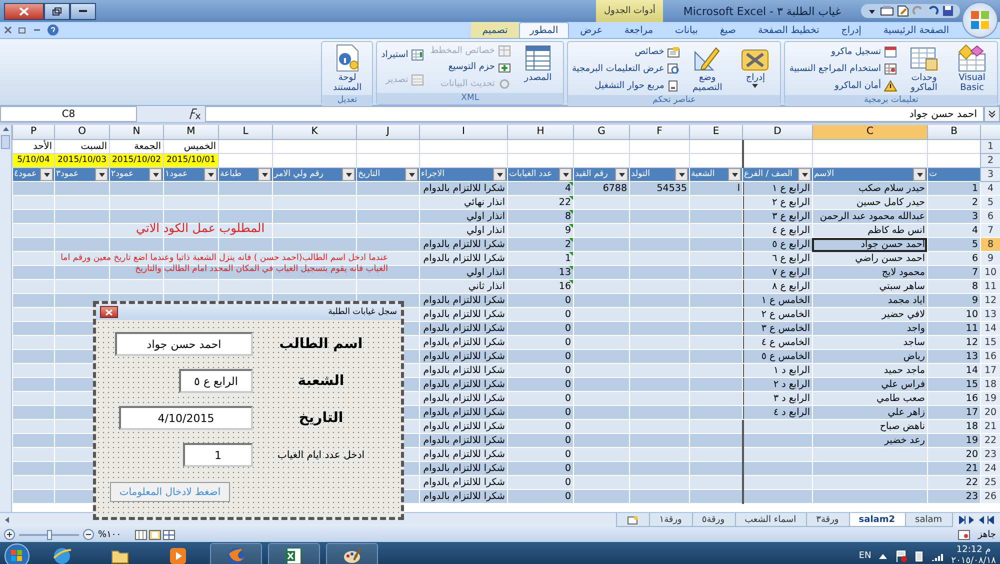 Image resolution: width=1000 pixels, height=564 pixels. I want to click on row-header: 11, so click(990, 287).